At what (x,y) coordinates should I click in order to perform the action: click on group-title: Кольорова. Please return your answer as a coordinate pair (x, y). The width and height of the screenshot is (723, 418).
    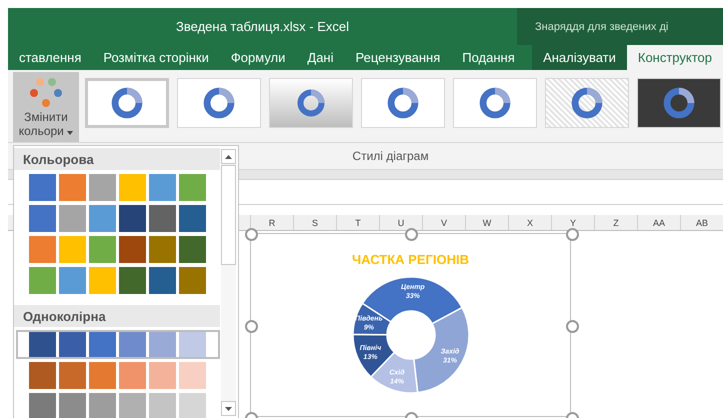
    Looking at the image, I should click on (58, 159).